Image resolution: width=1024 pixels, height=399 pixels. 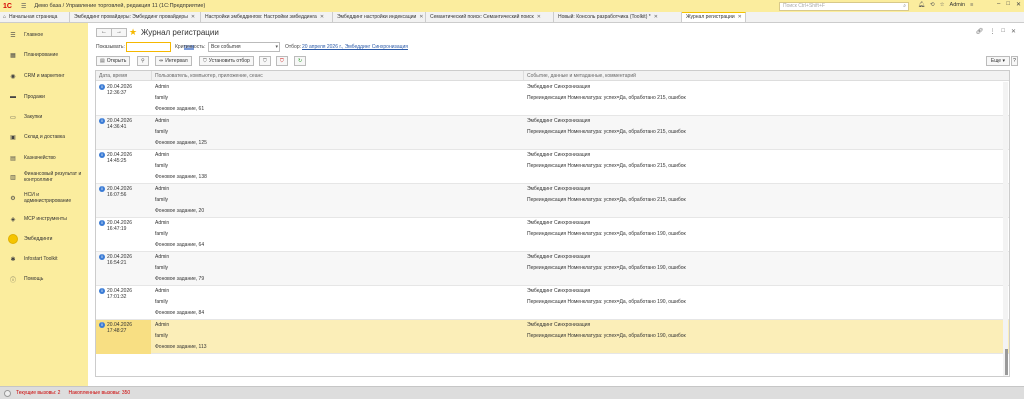 I want to click on refresh-icon: ↻, so click(x=300, y=61).